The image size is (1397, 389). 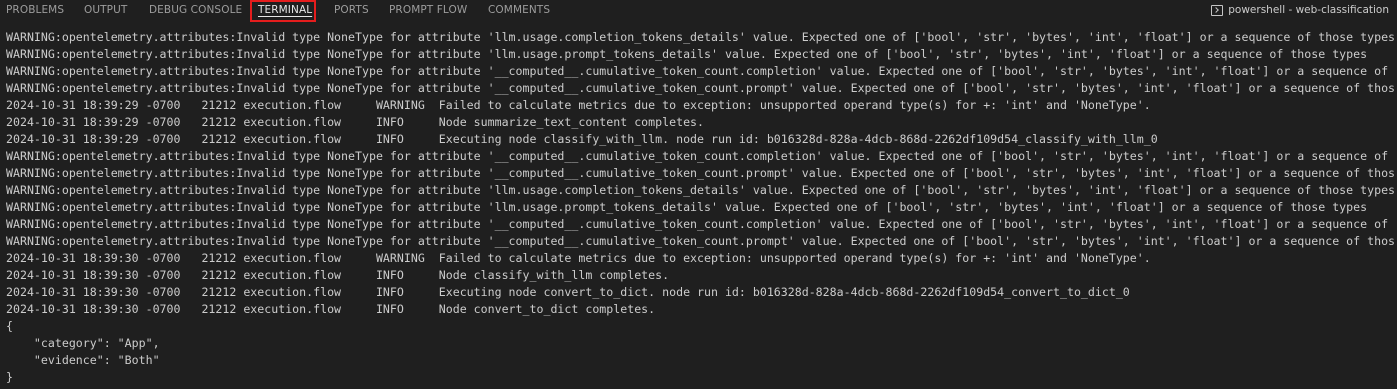 What do you see at coordinates (83, 343) in the screenshot?
I see `terminal-line: "category": "App",` at bounding box center [83, 343].